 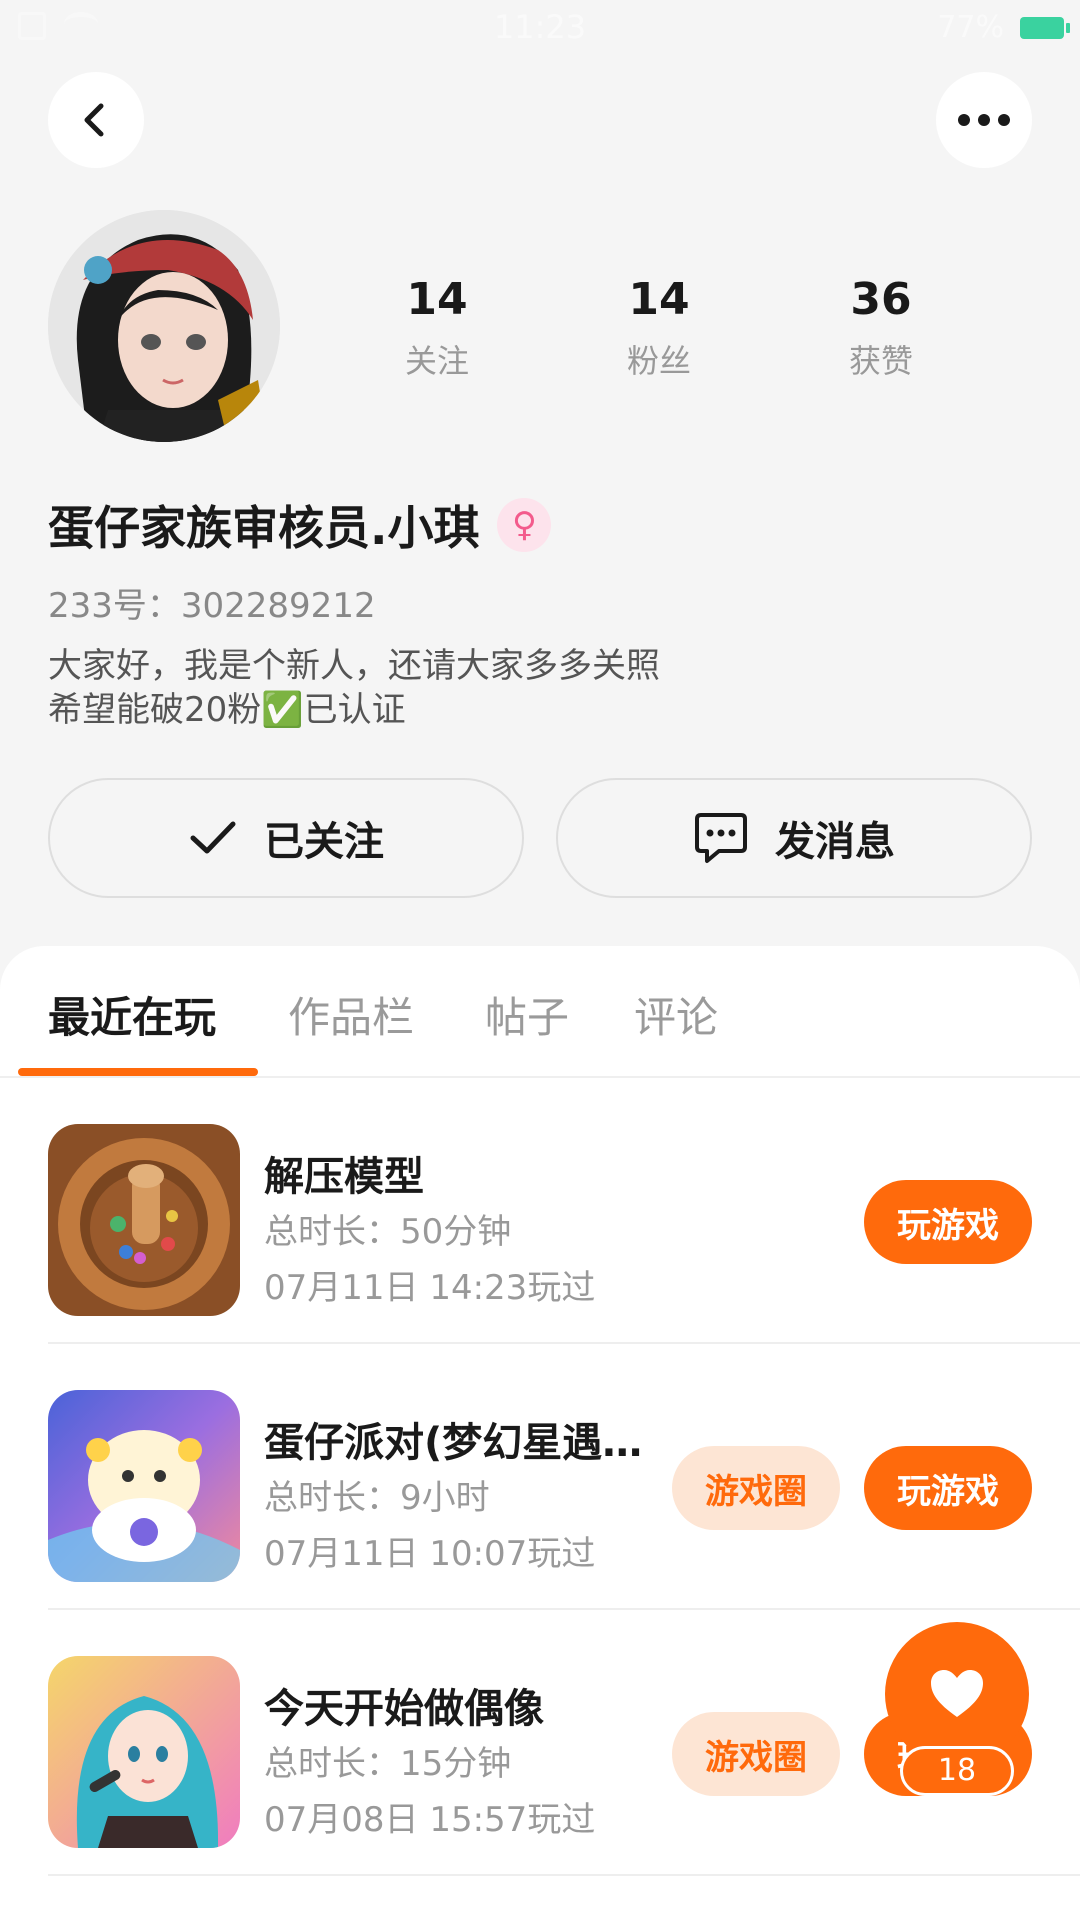 I want to click on bio-line-1: 大家好，我是个新人，还请大家多多关照, so click(x=354, y=666).